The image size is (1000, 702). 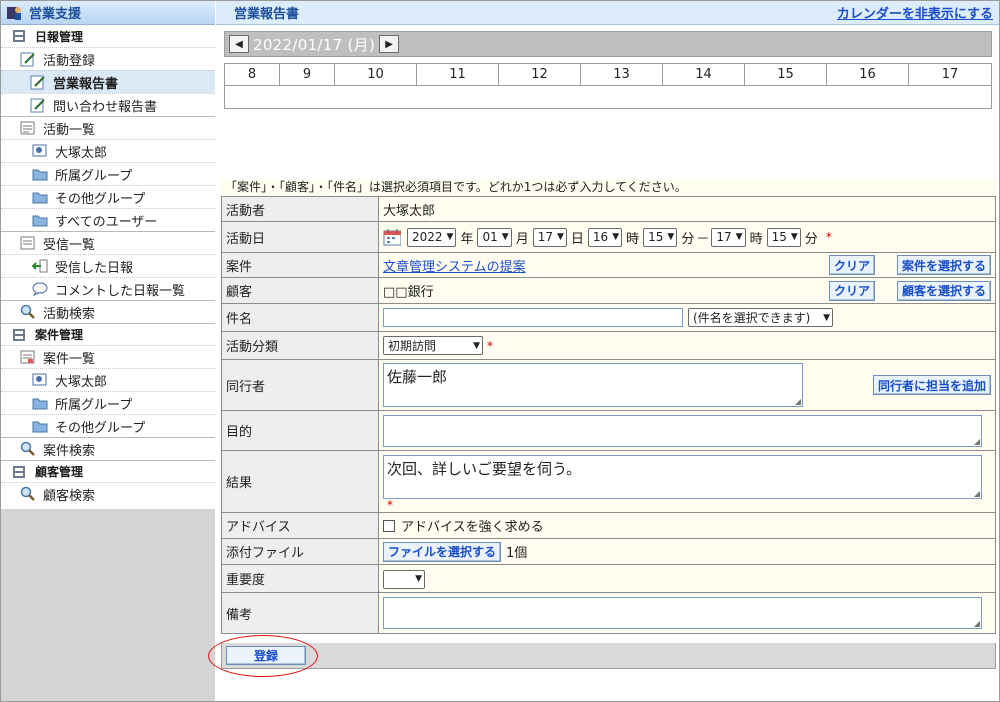 What do you see at coordinates (108, 448) in the screenshot?
I see `sidebar-item-anken-kensaku: 案件検索` at bounding box center [108, 448].